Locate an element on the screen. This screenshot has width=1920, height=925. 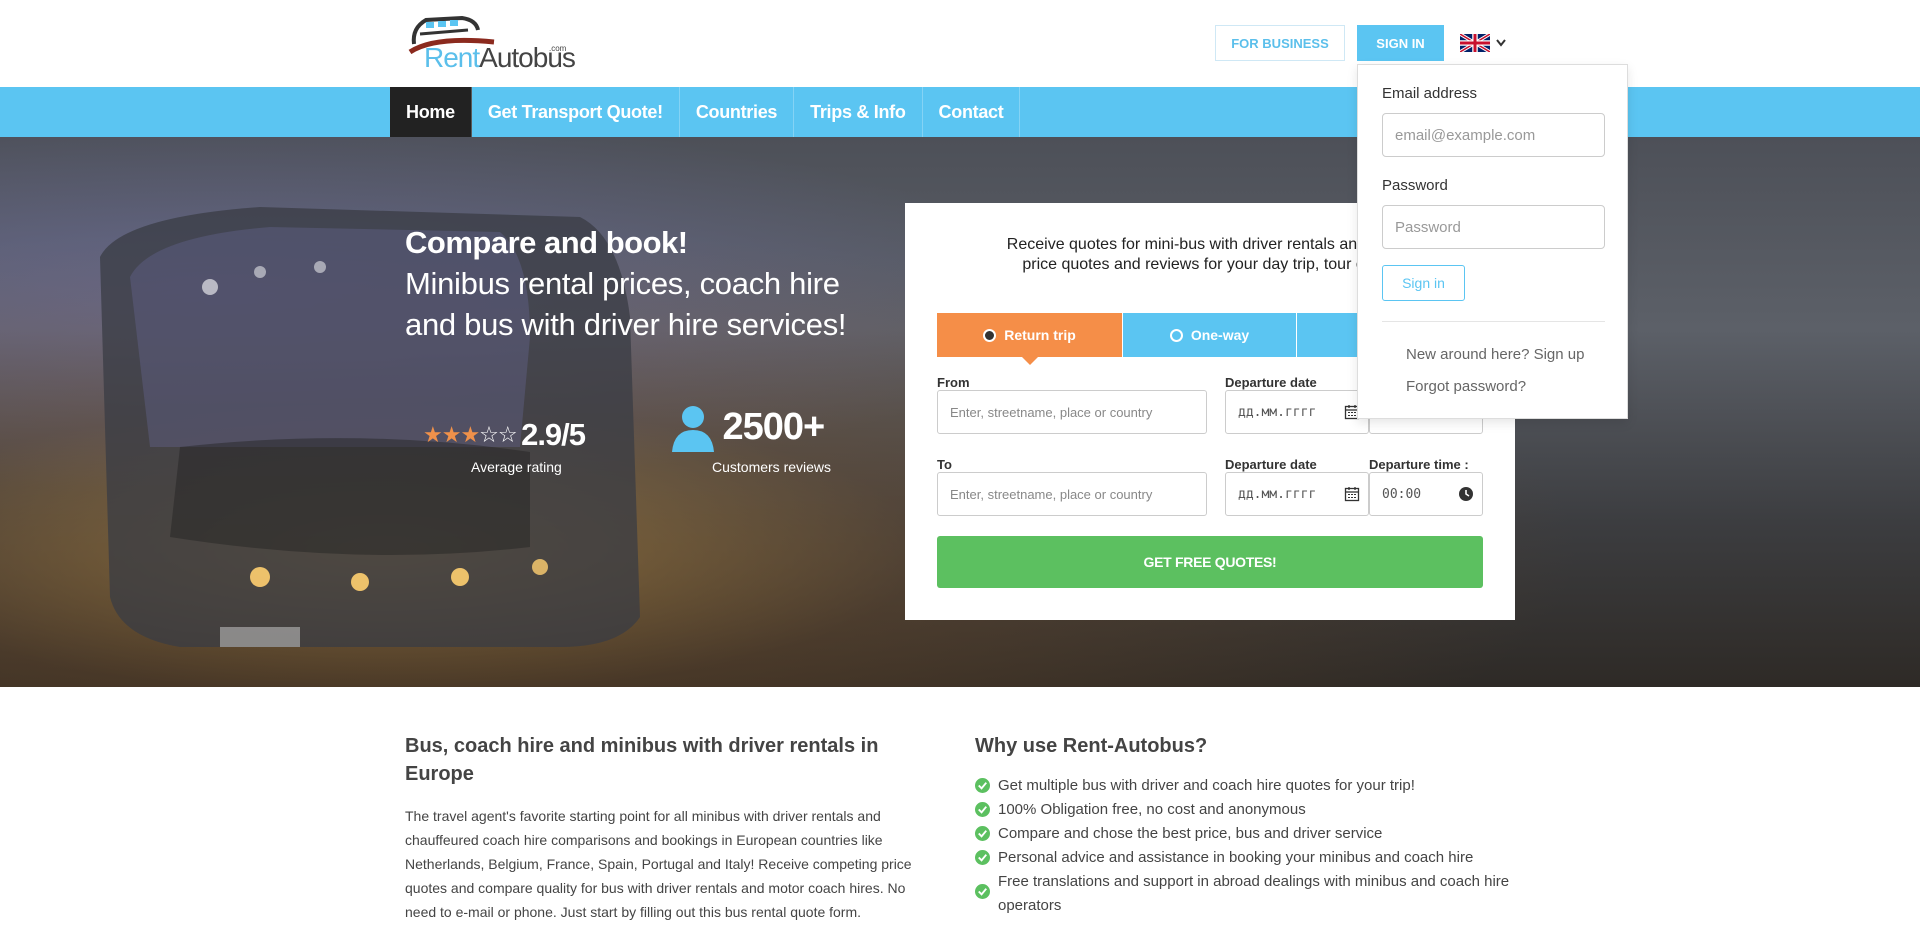
reviews-count: 2500+ is located at coordinates (773, 426).